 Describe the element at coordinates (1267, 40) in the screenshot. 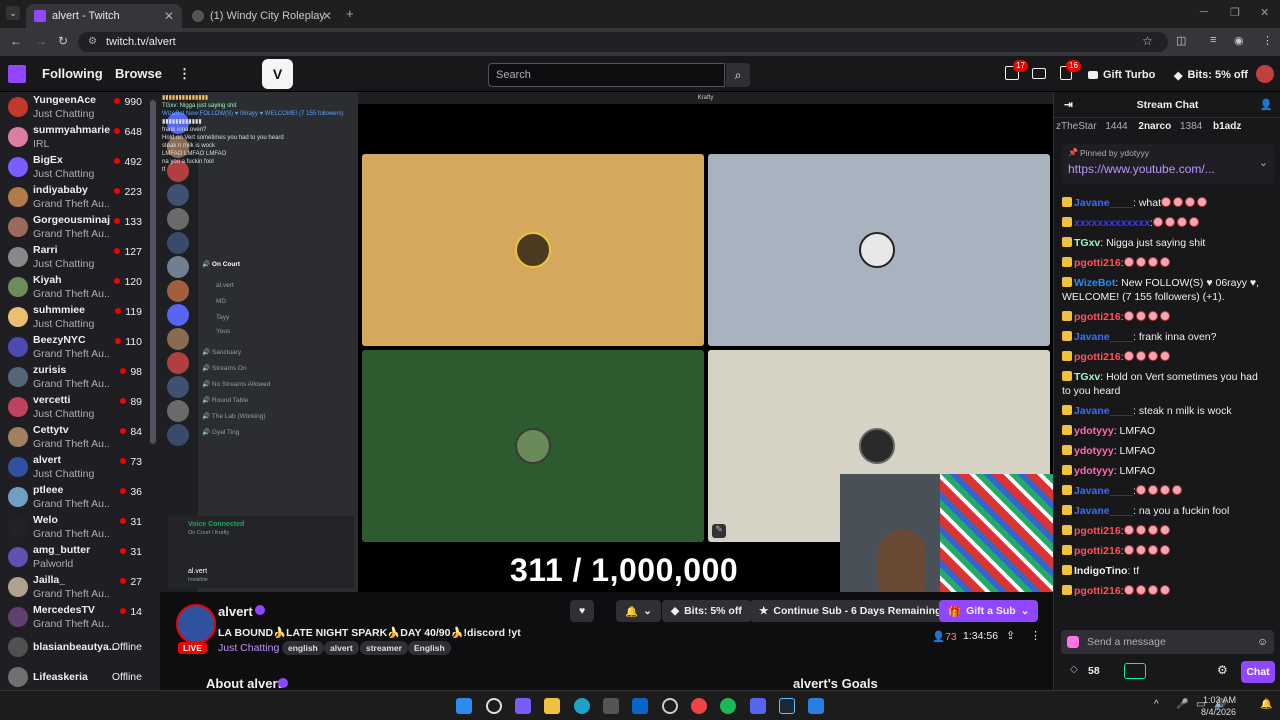

I see `menu-icon: ⋮` at that location.